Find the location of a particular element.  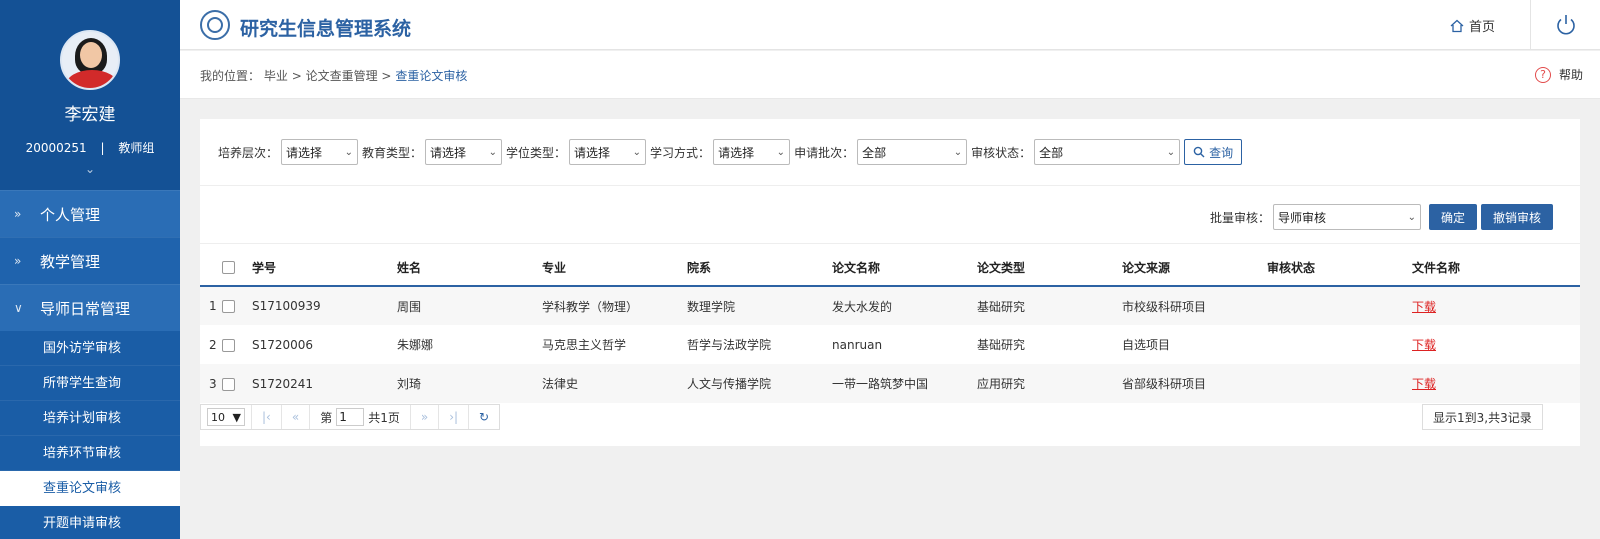

batch-label: 批量审核： is located at coordinates (1240, 217).